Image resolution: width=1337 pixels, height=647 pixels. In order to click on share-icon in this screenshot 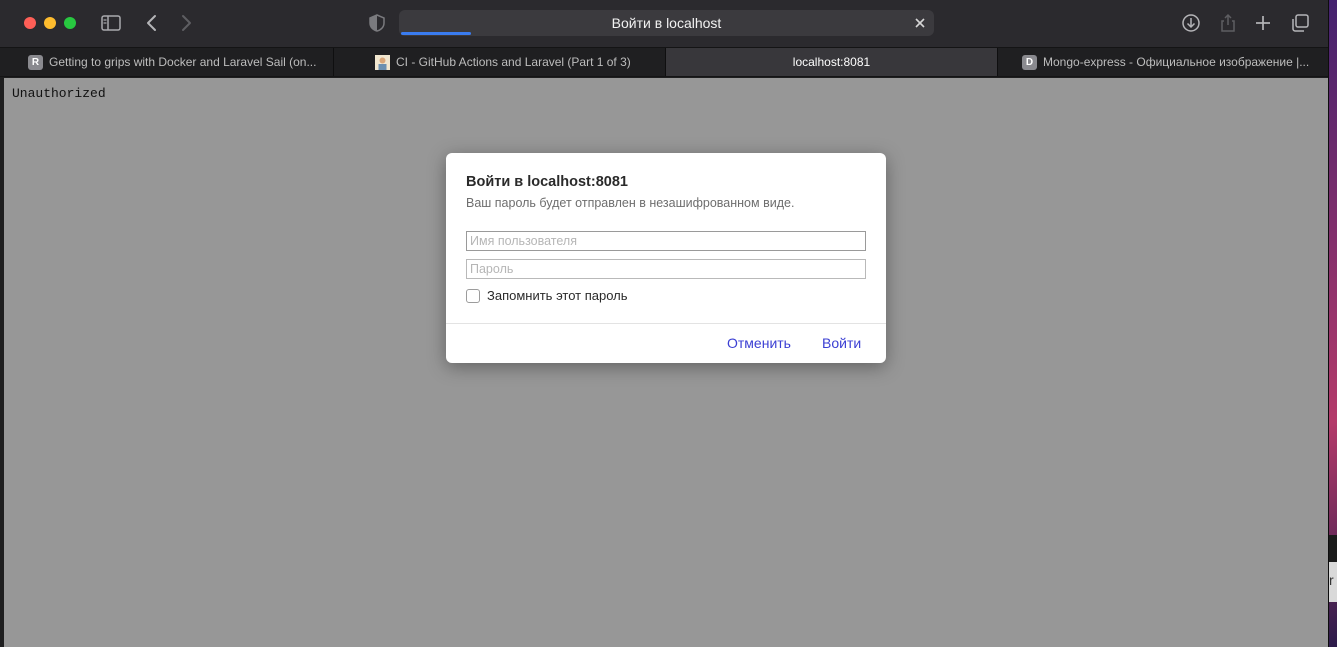, I will do `click(1228, 23)`.